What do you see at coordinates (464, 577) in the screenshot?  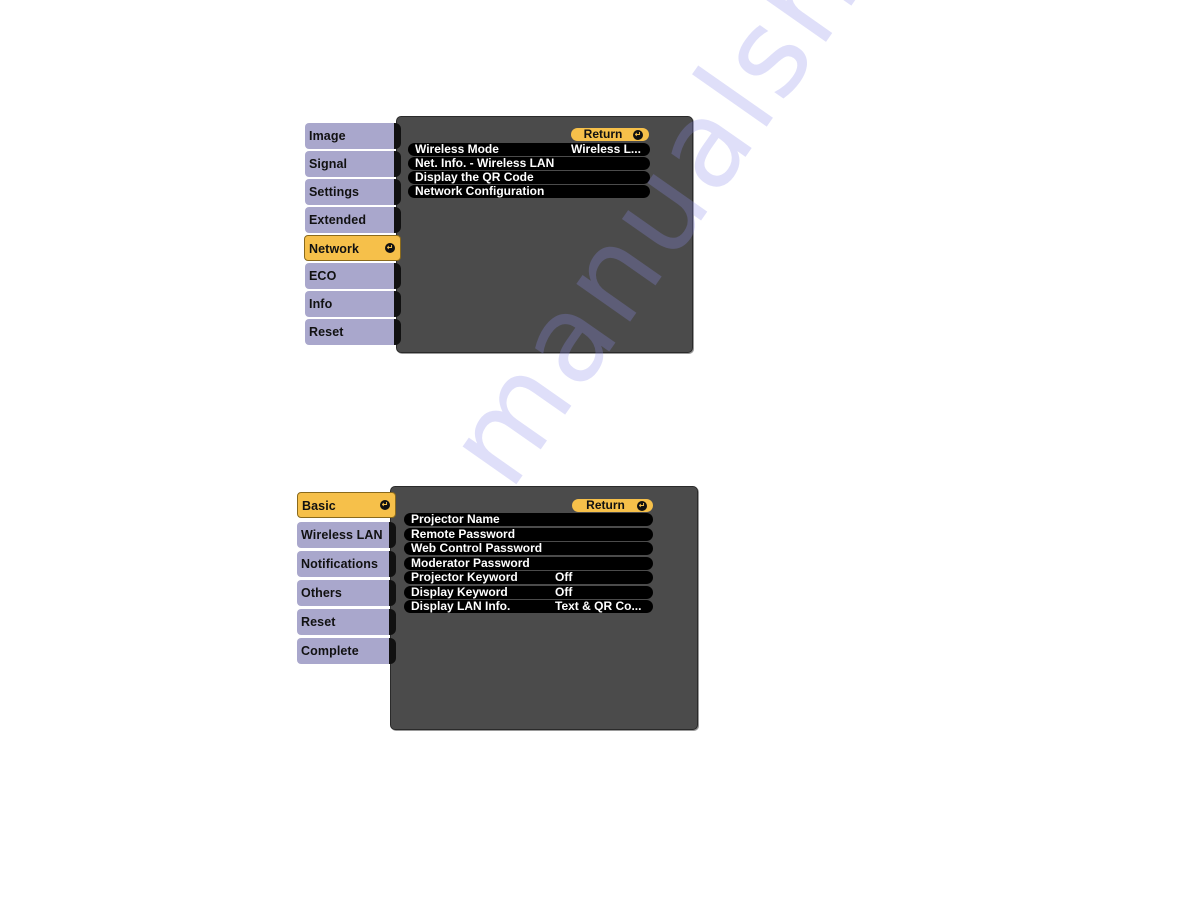 I see `item-label: Projector Keyword` at bounding box center [464, 577].